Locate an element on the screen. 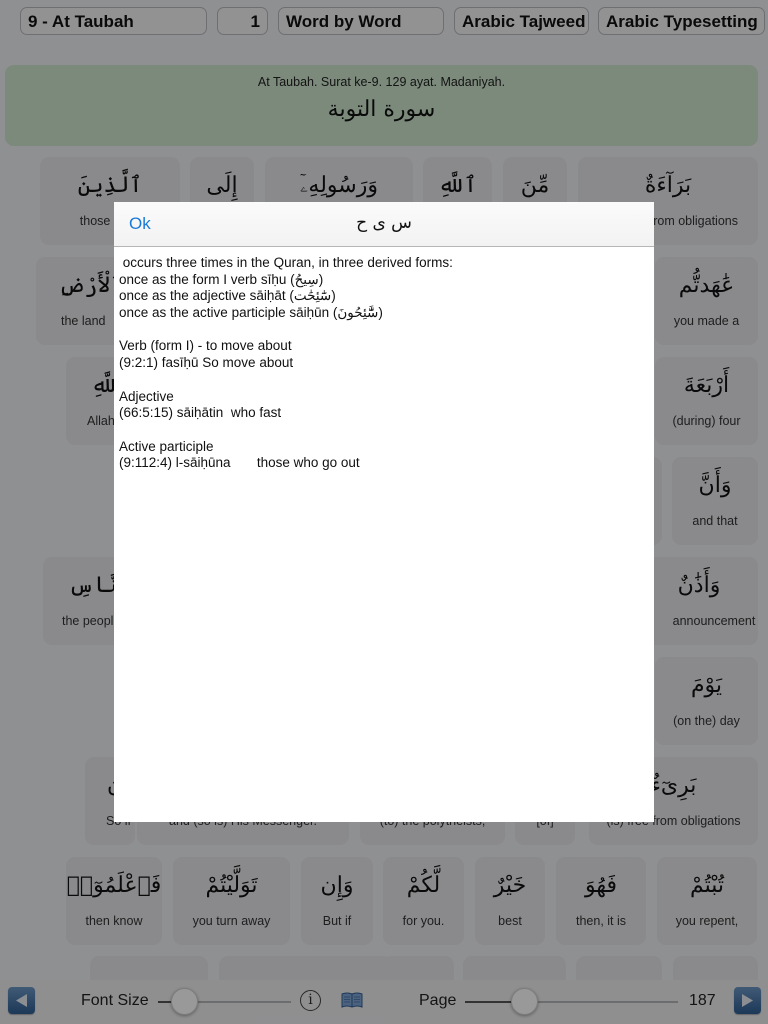 This screenshot has height=1024, width=768. popover-line: (9:112:4) l-sāiḥūna those who go out is located at coordinates (239, 463).